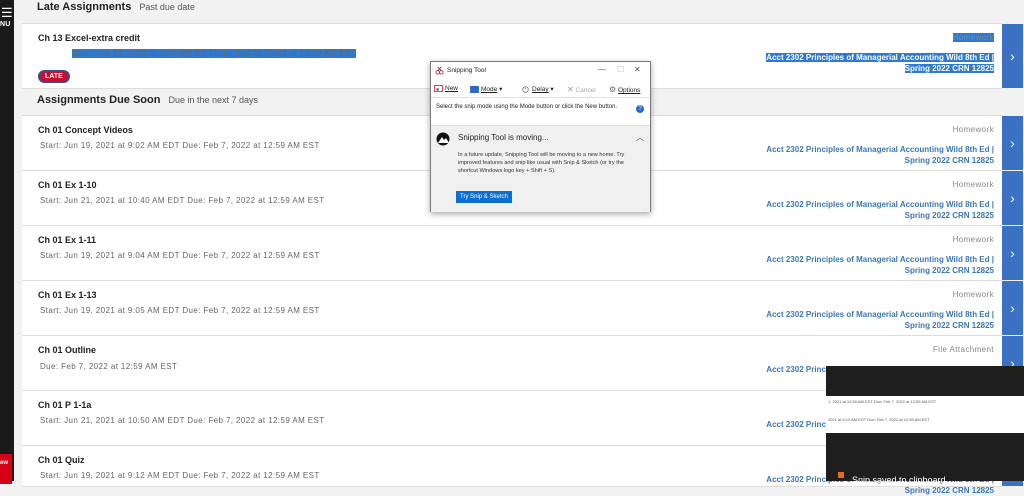 This screenshot has width=1024, height=496. I want to click on late-section-subtitle: Past due date, so click(167, 7).